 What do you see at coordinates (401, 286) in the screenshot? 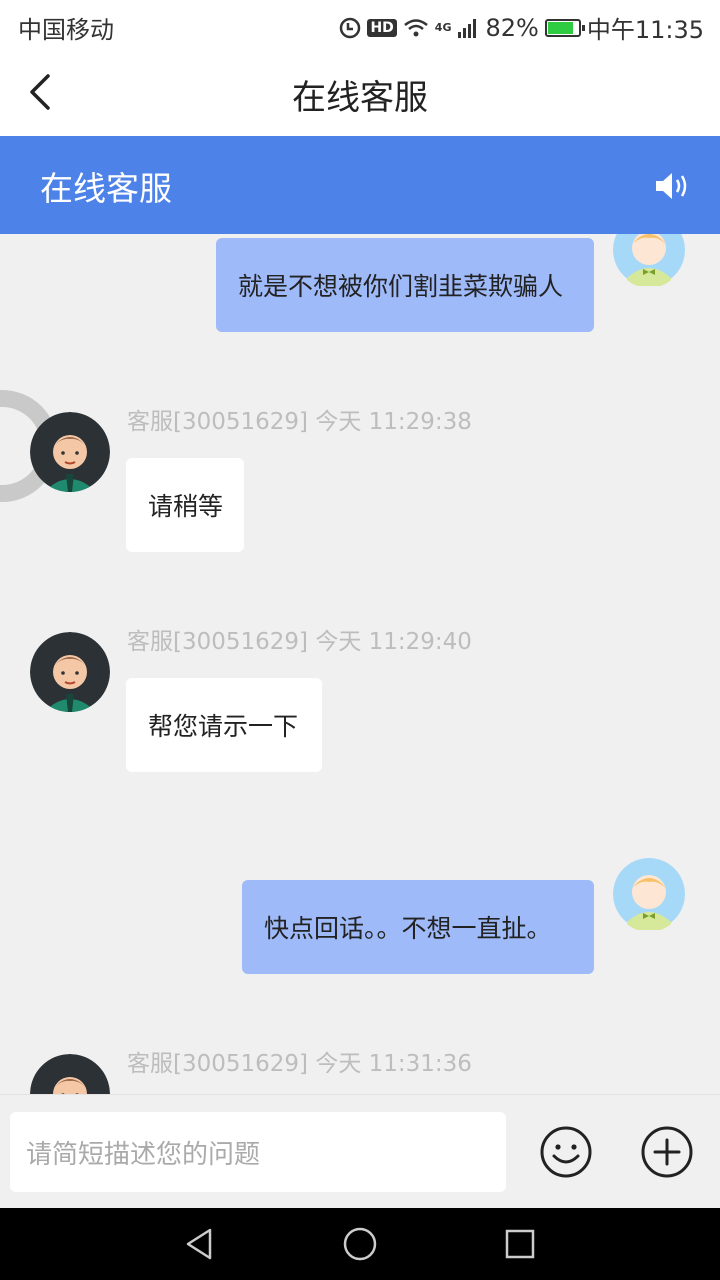
I see `message-text: 就是不想被你们割韭菜欺骗人` at bounding box center [401, 286].